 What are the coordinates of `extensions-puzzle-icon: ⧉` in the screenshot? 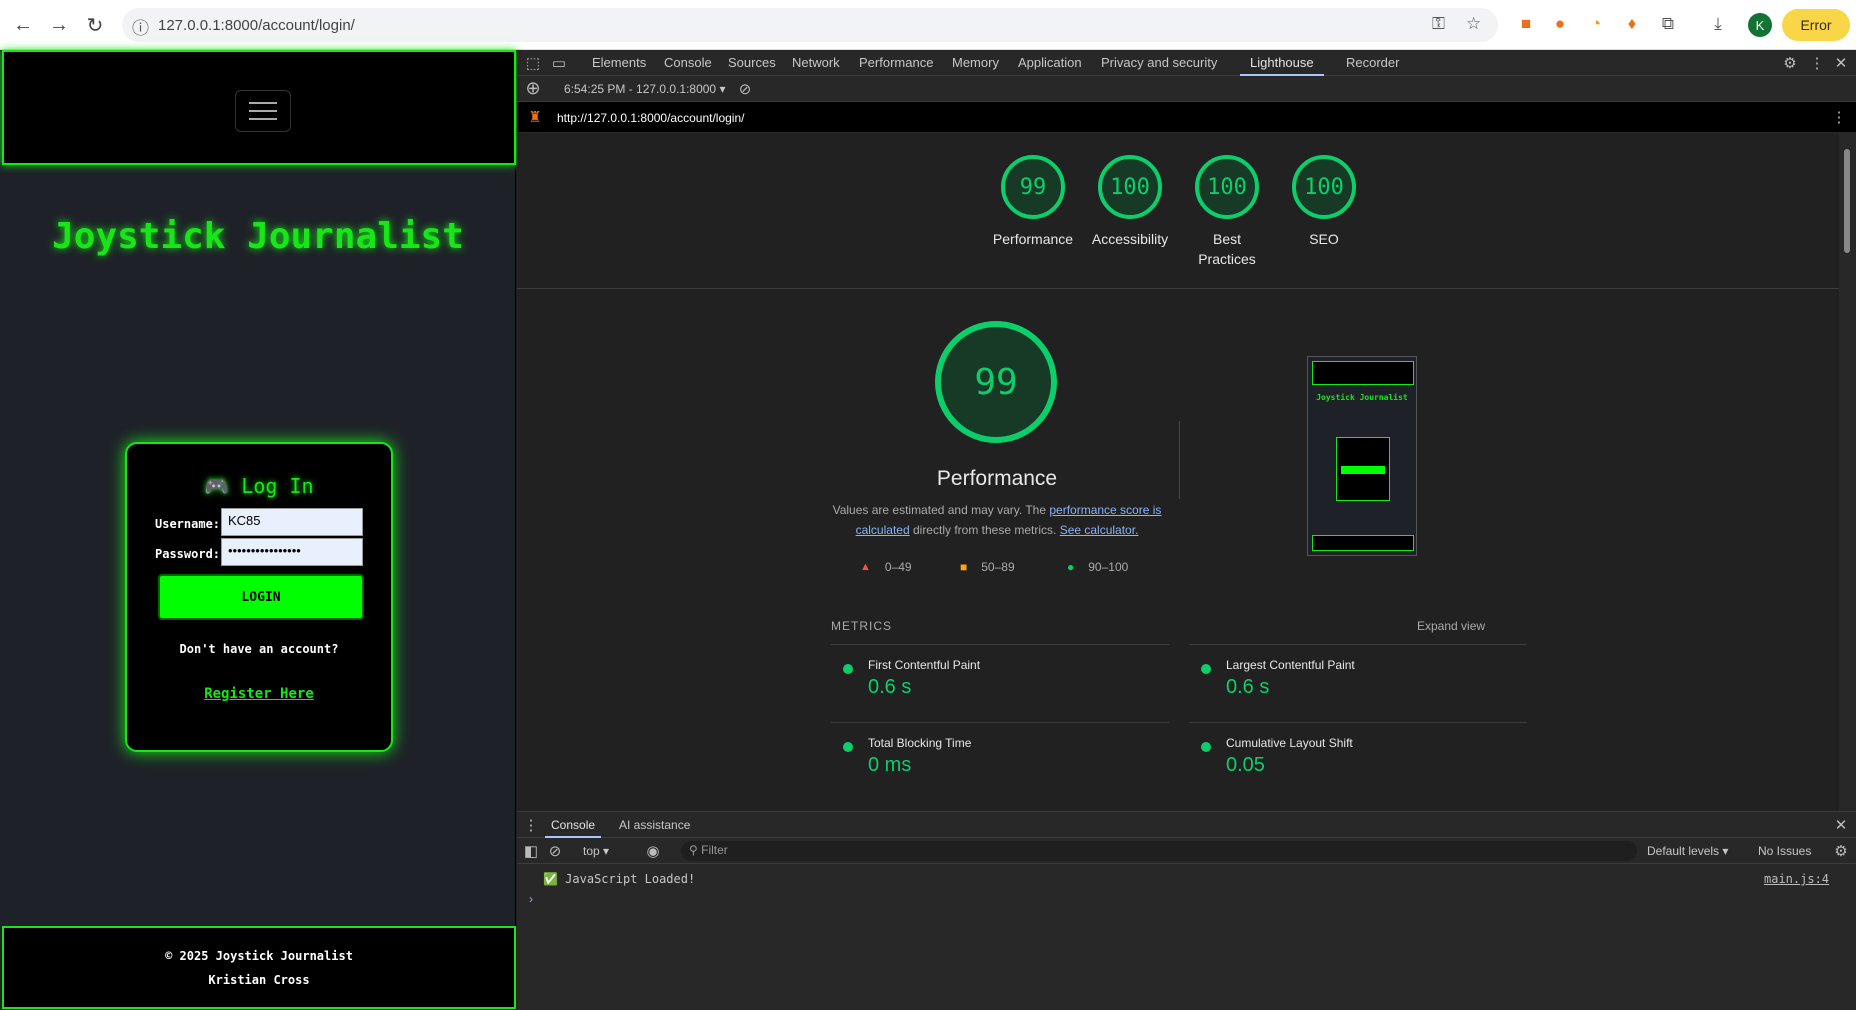 It's located at (1668, 24).